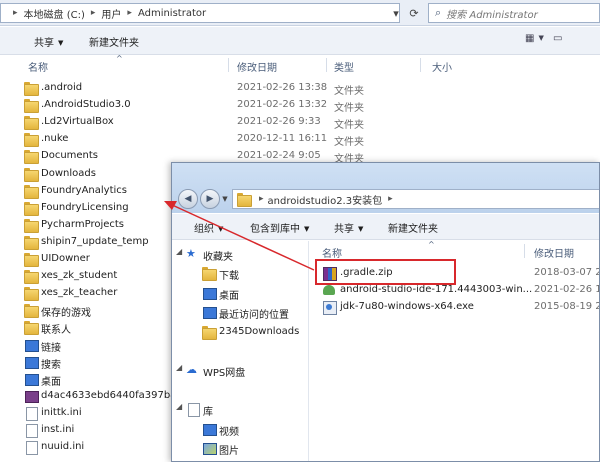  What do you see at coordinates (438, 12) in the screenshot?
I see `search-icon: ⌕` at bounding box center [438, 12].